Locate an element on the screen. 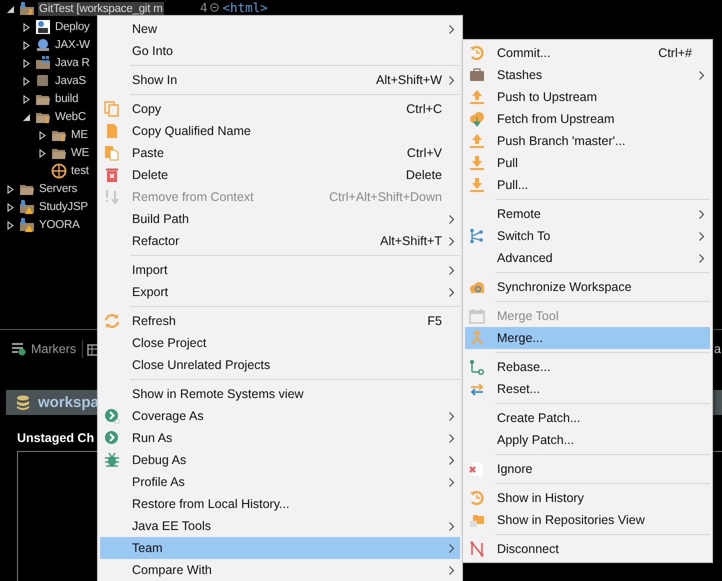 The height and width of the screenshot is (581, 722). trash-icon is located at coordinates (112, 175).